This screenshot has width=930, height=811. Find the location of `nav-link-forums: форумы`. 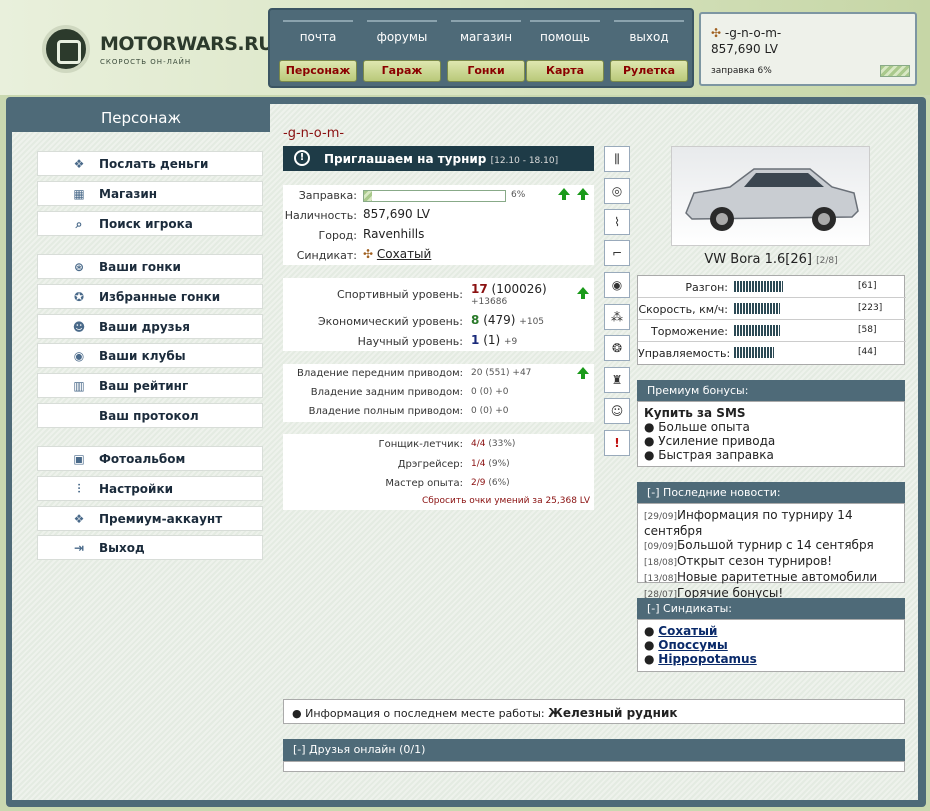

nav-link-forums: форумы is located at coordinates (402, 37).